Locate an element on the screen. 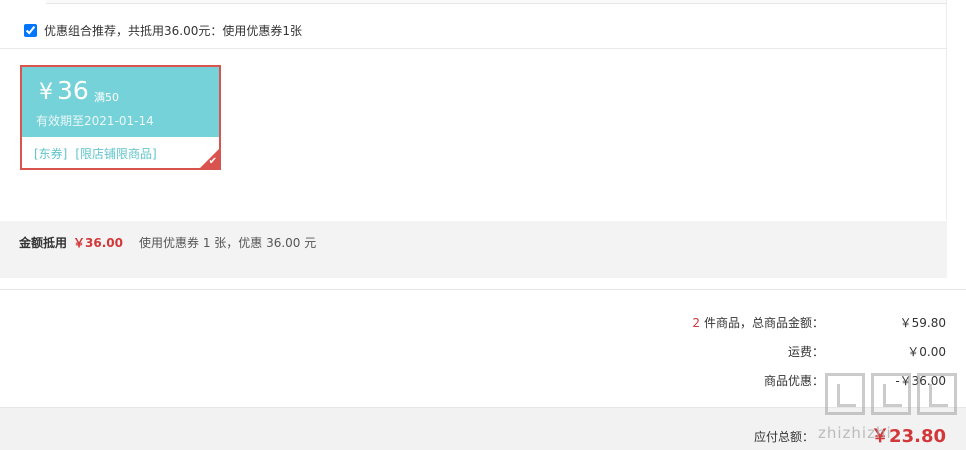 This screenshot has width=966, height=450. check-icon: ✔ is located at coordinates (212, 161).